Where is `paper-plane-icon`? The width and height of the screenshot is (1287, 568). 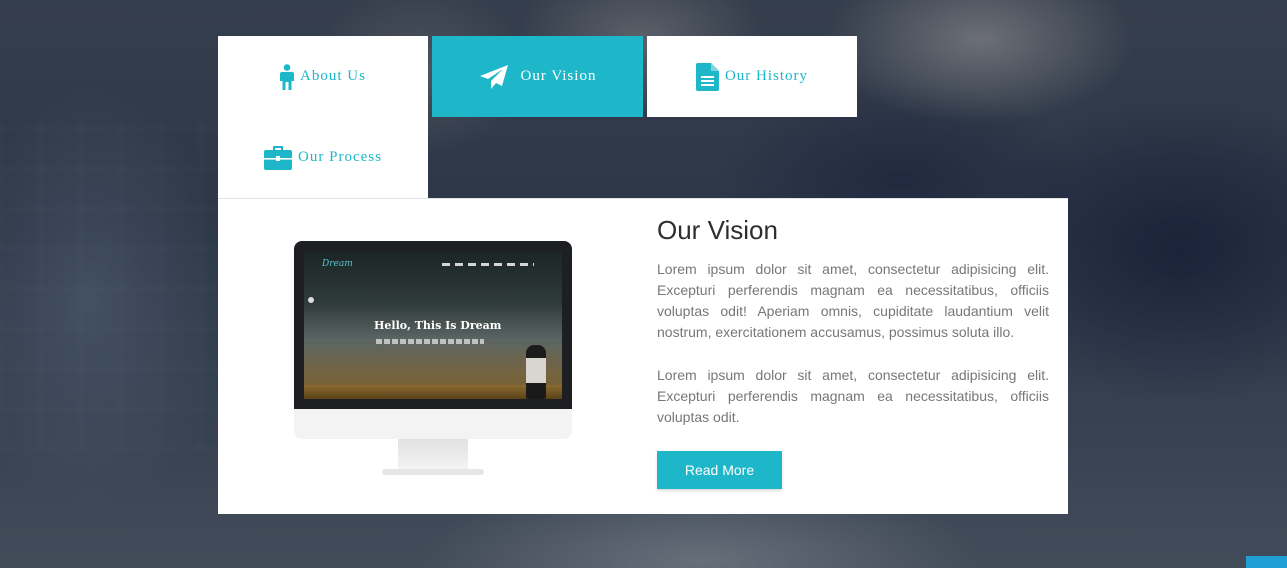
paper-plane-icon is located at coordinates (494, 77).